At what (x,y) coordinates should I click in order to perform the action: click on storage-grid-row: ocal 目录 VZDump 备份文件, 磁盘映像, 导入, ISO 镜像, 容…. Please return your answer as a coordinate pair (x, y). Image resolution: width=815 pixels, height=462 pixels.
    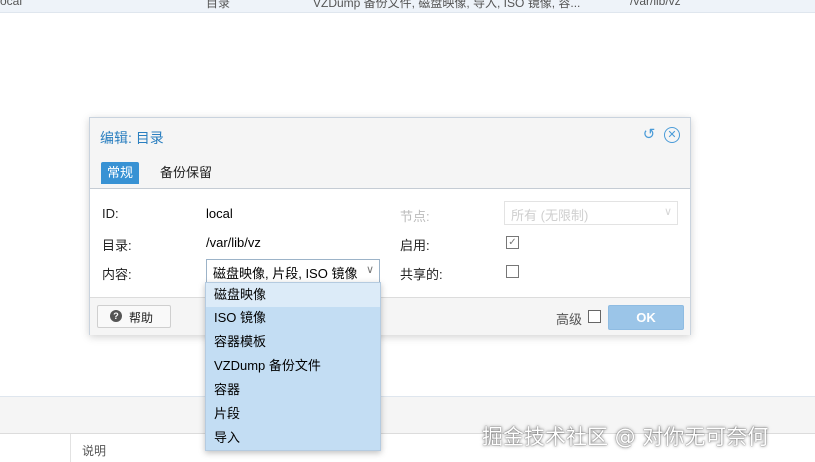
    Looking at the image, I should click on (407, 6).